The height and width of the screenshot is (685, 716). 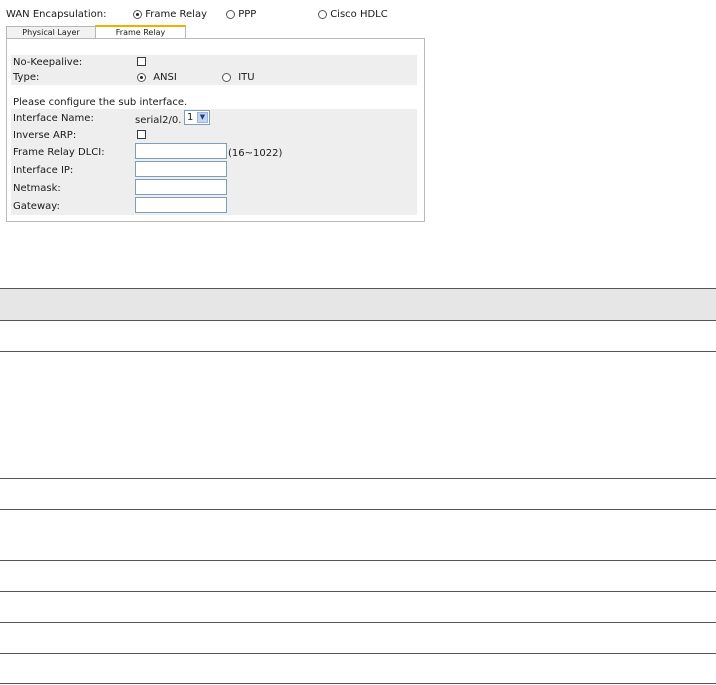 I want to click on gateway-input, so click(x=181, y=205).